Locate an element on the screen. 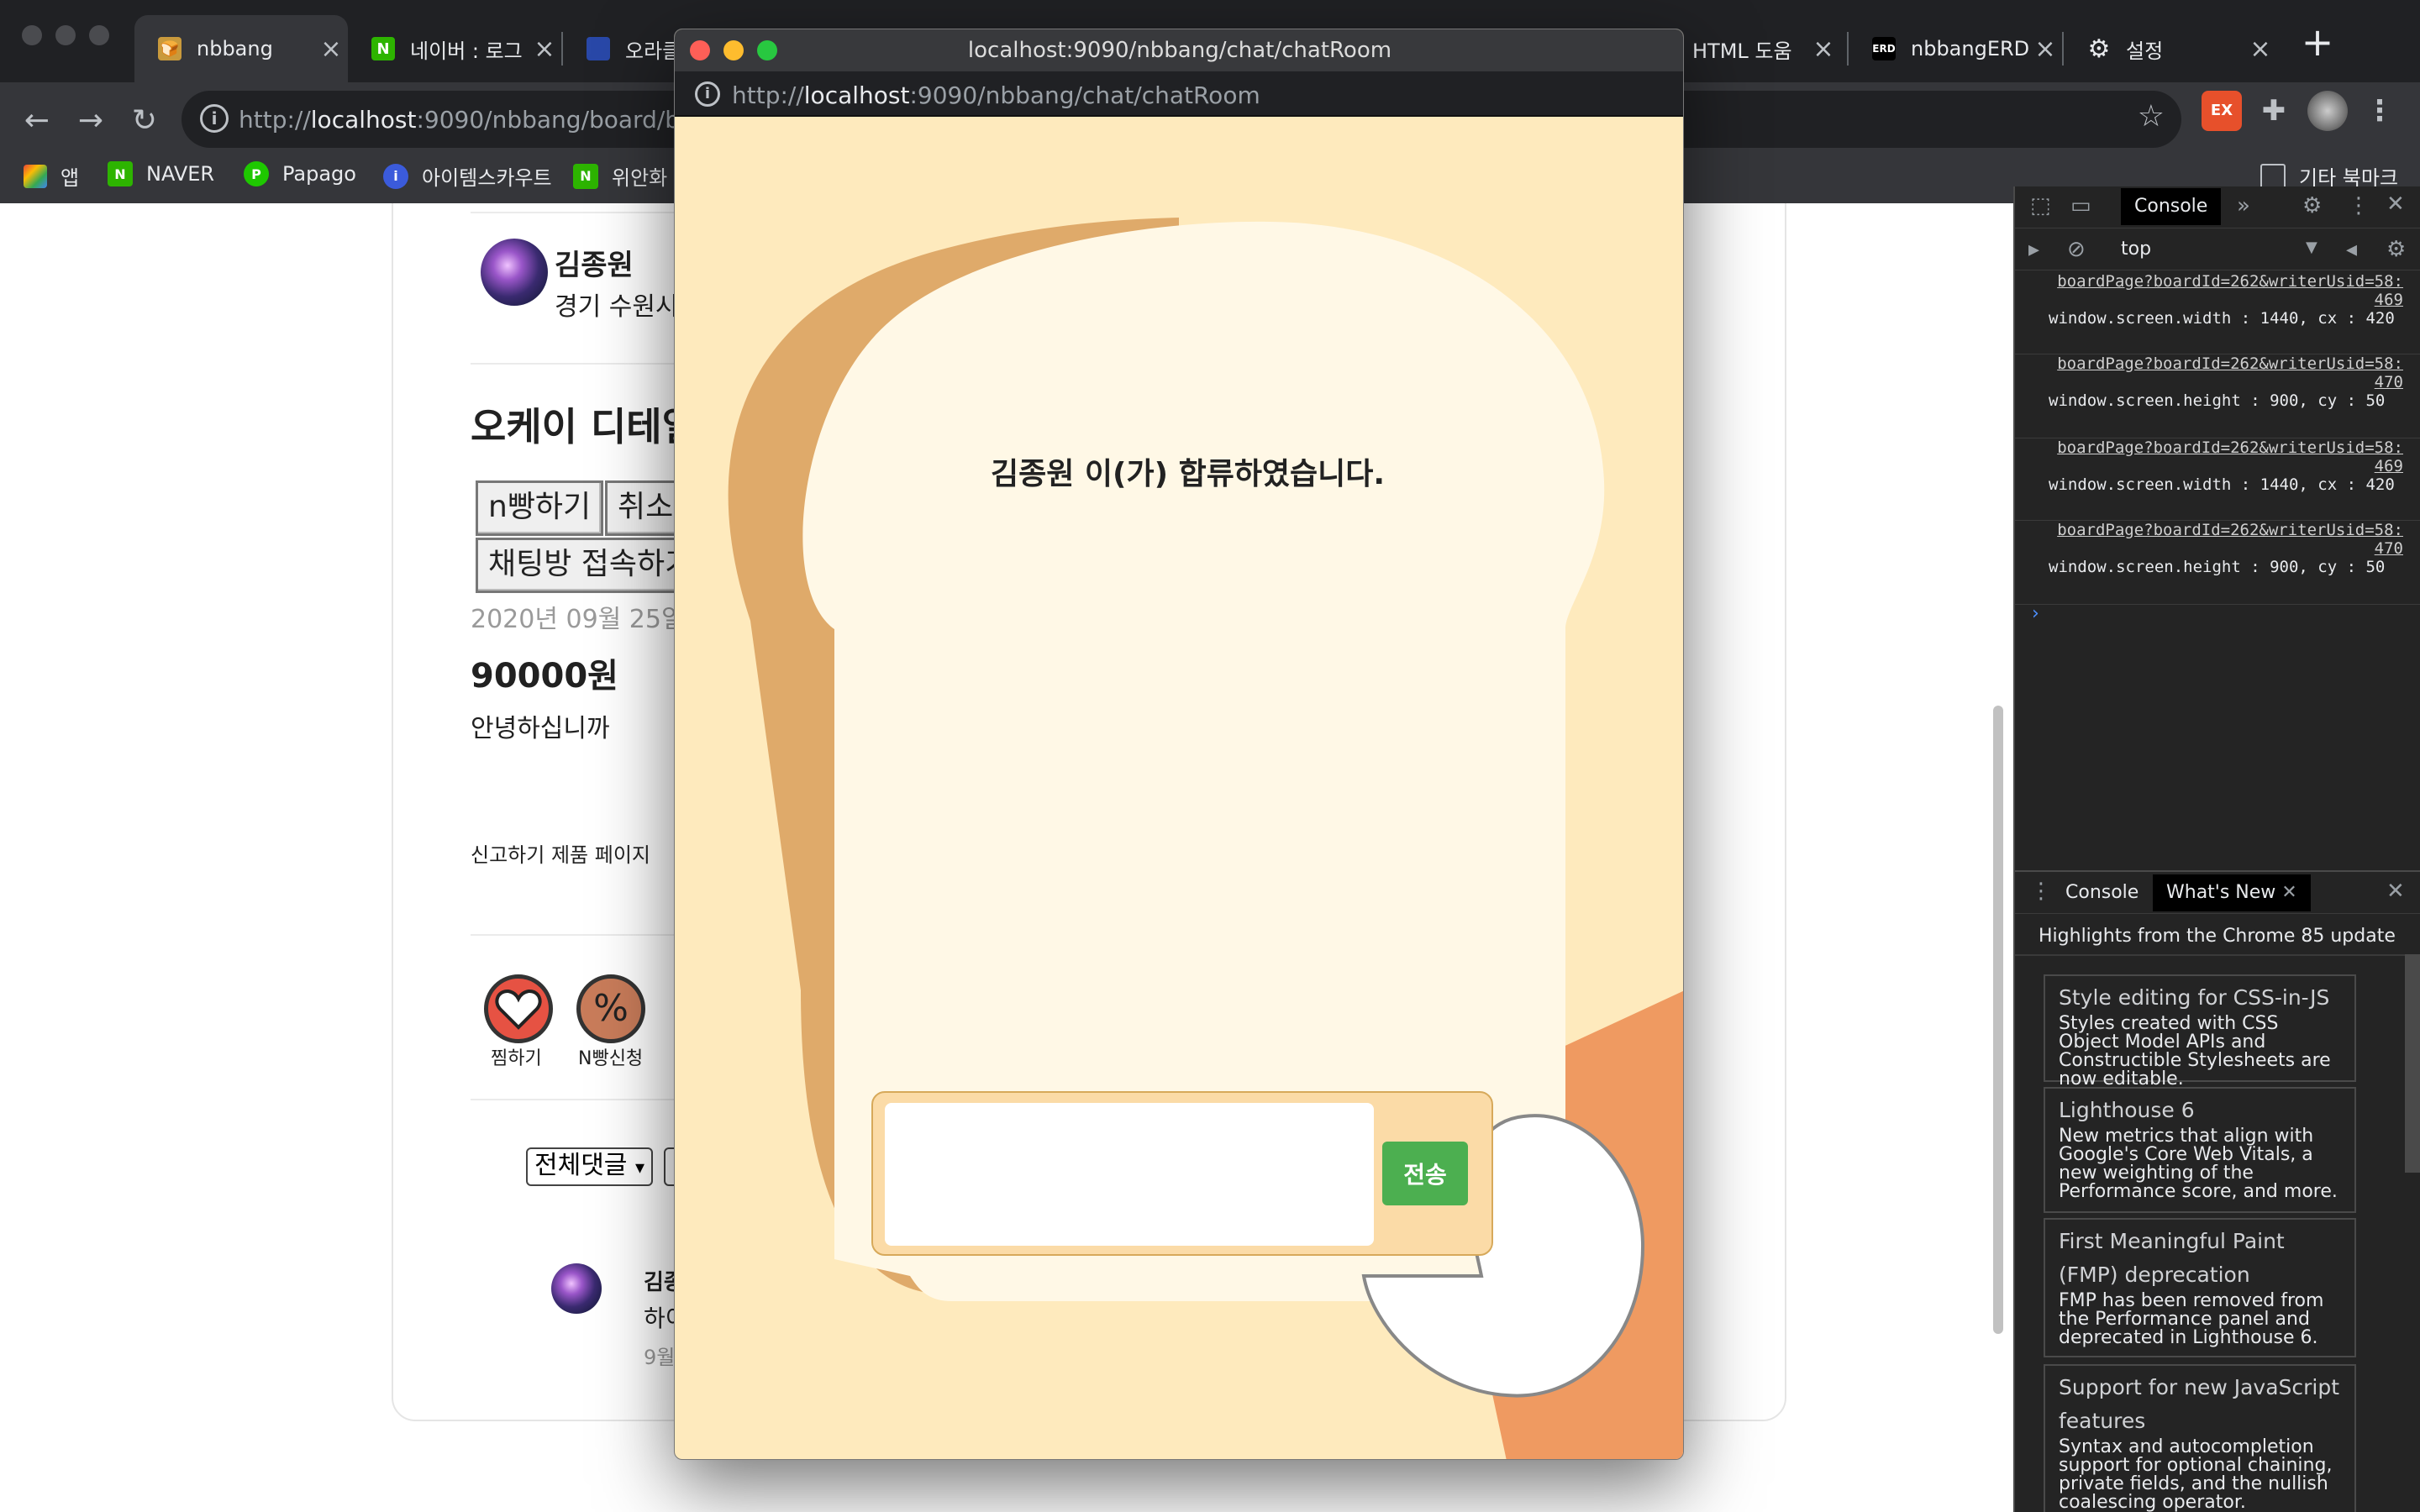 The width and height of the screenshot is (2420, 1512). inspect-element-icon: ⬚ is located at coordinates (2041, 205).